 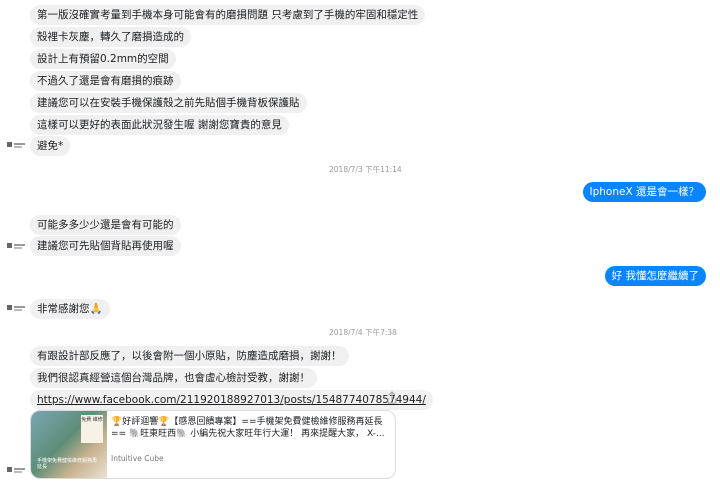 I want to click on message-bubble: 設計上有預留0.2mm的空間, so click(x=103, y=59).